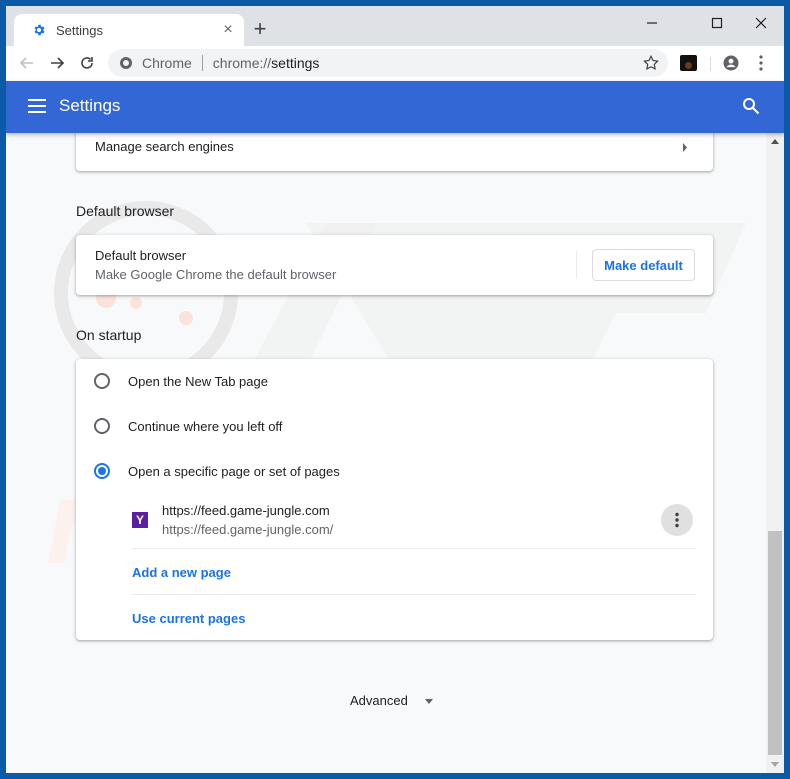 This screenshot has width=790, height=779. Describe the element at coordinates (394, 148) in the screenshot. I see `manage-search-engines-row: Manage search engines` at that location.